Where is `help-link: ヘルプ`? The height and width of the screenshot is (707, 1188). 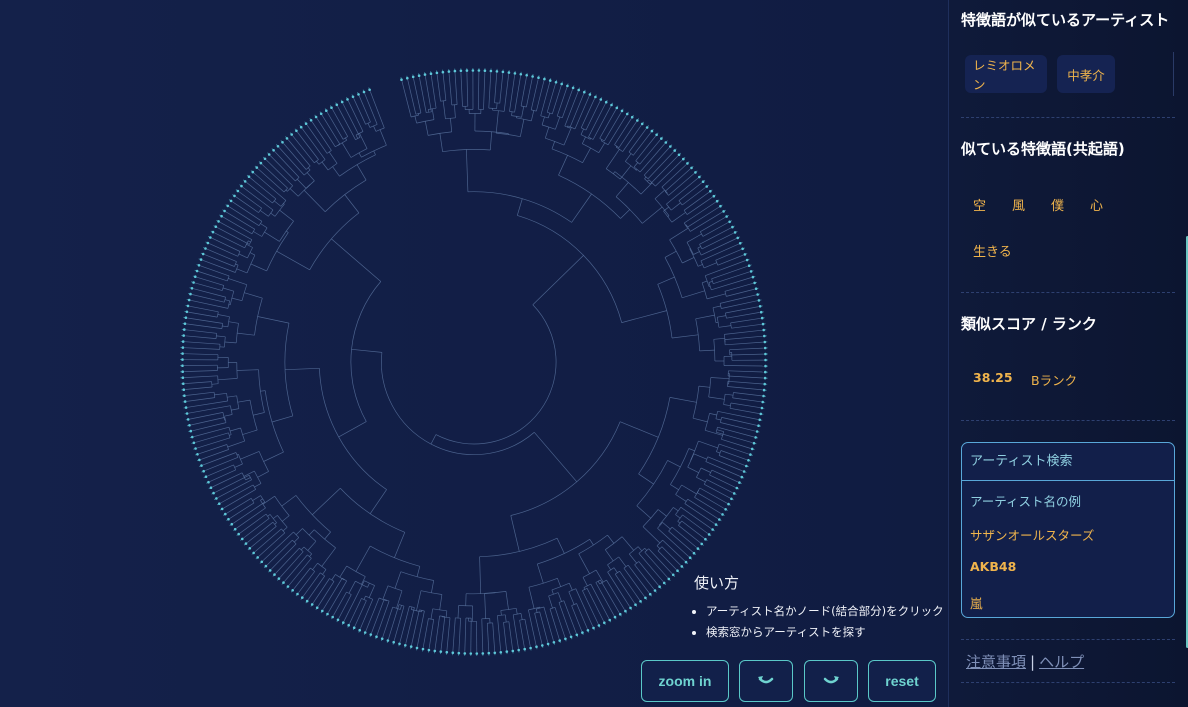
help-link: ヘルプ is located at coordinates (1061, 662).